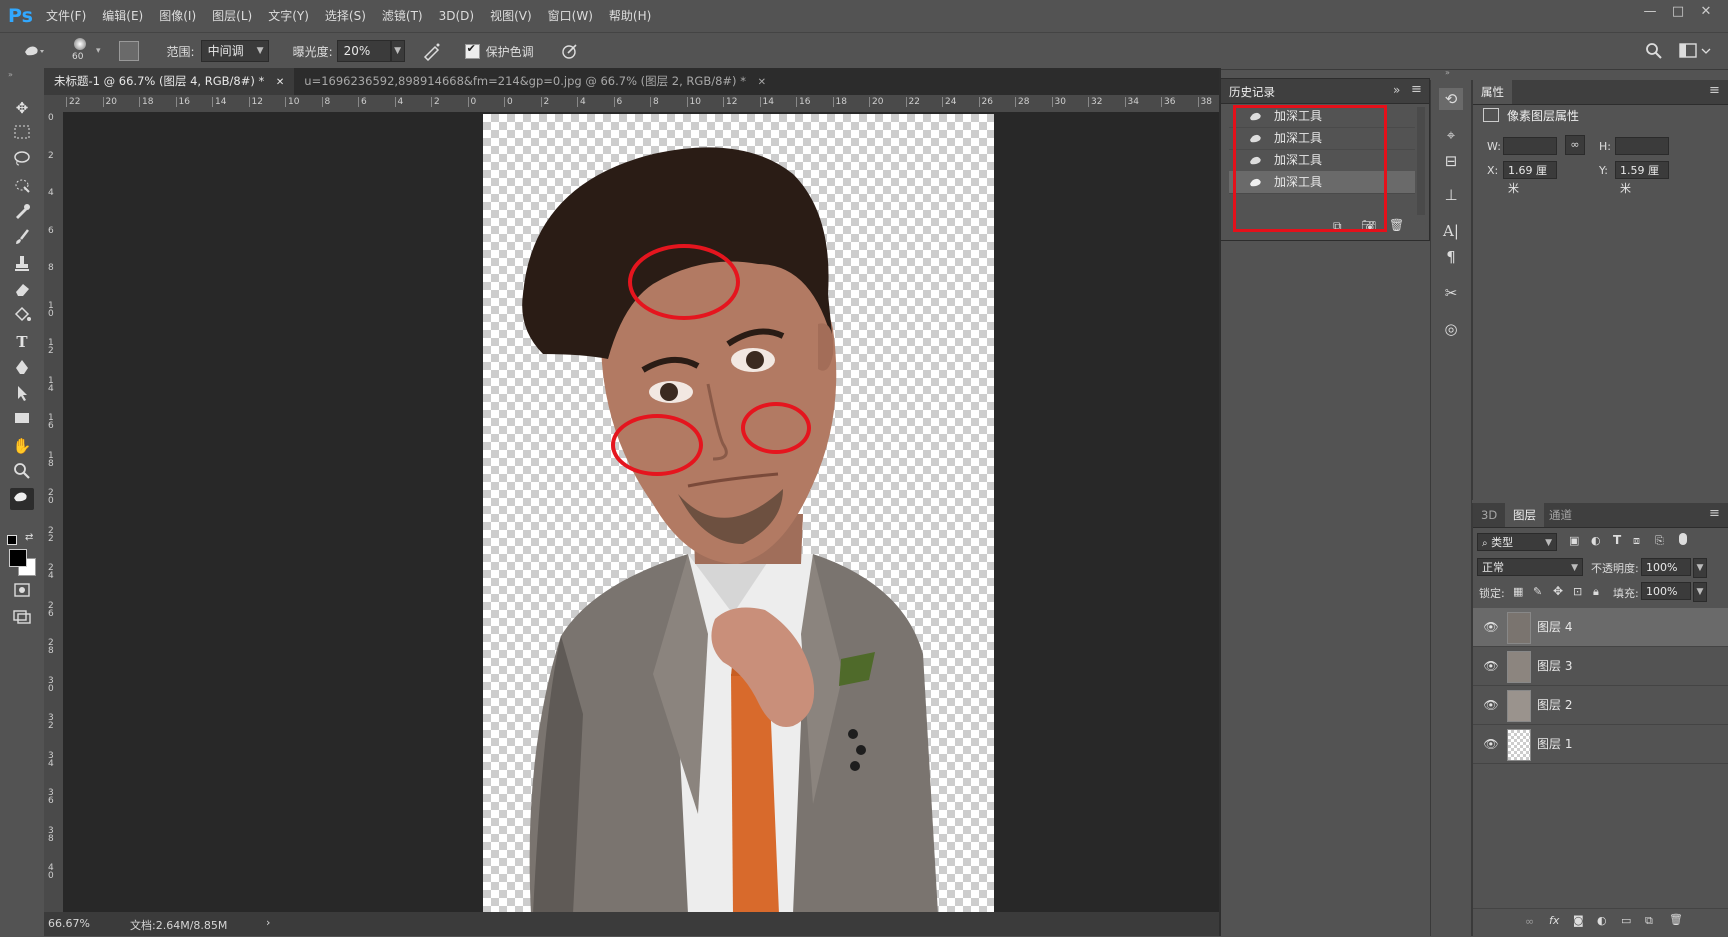 The width and height of the screenshot is (1728, 937). What do you see at coordinates (345, 16) in the screenshot?
I see `menu-select: 选择(S)` at bounding box center [345, 16].